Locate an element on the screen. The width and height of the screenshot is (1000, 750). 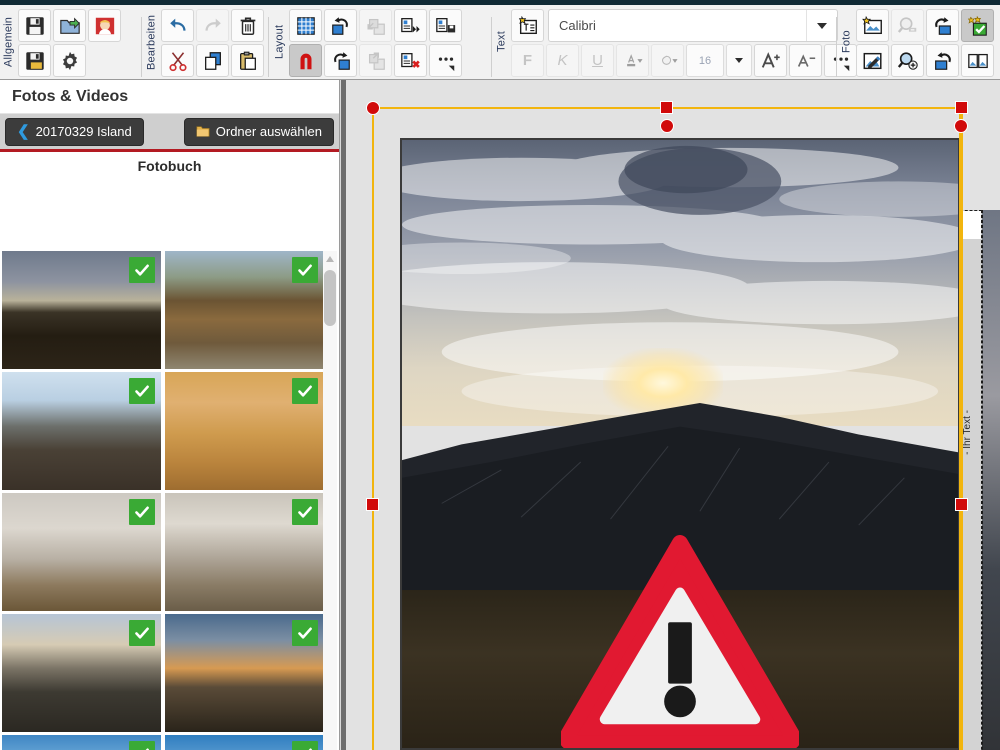
ribbon-group-foto: Foto is located at coordinates (916, 42).